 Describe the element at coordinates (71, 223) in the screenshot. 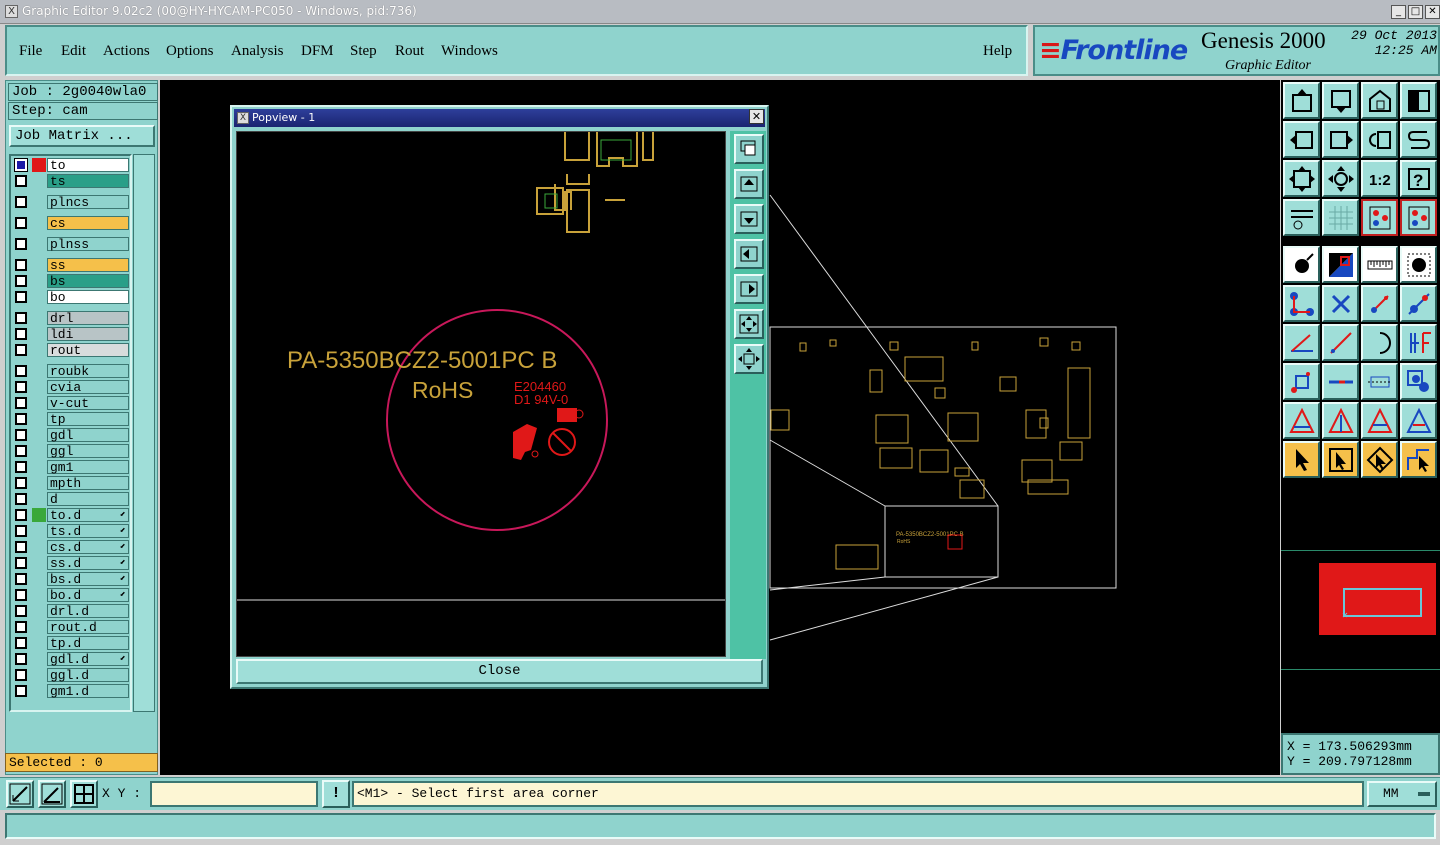

I see `layer-row: cs` at that location.